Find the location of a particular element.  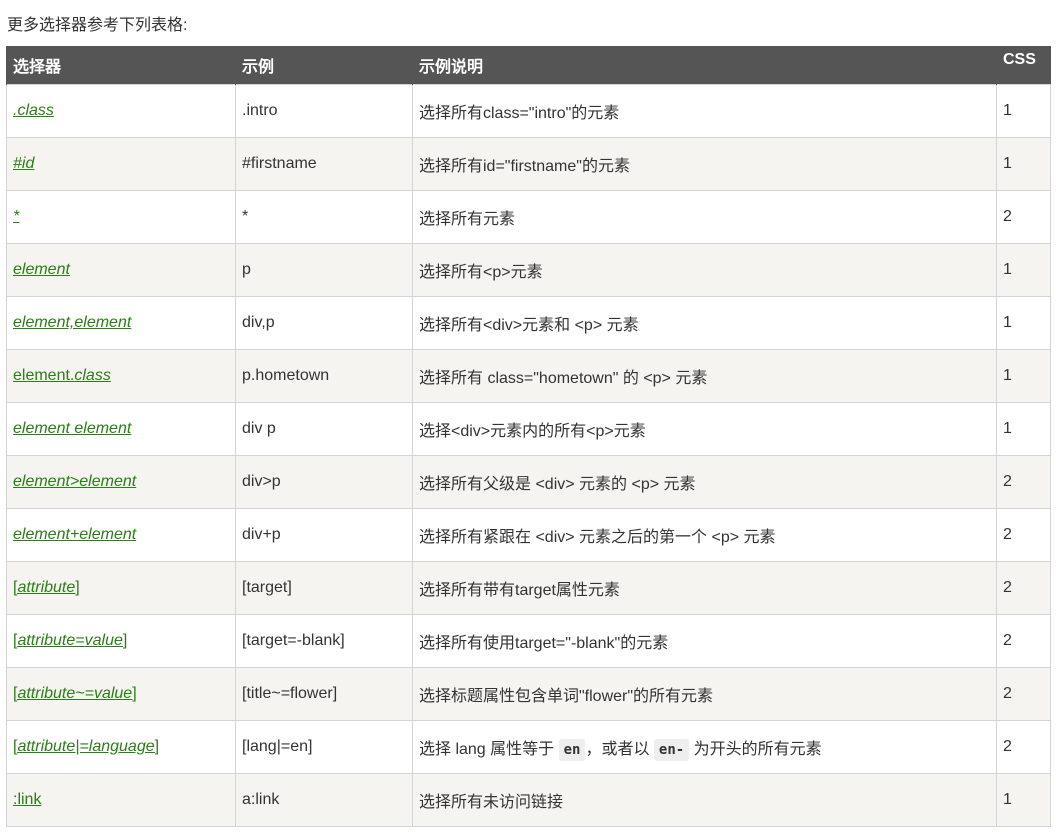

example-cell: p is located at coordinates (324, 270).